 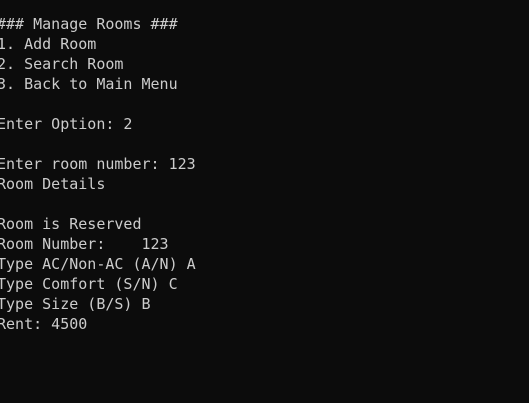 What do you see at coordinates (62, 64) in the screenshot?
I see `menu-option-search-room: 2. Search Room` at bounding box center [62, 64].